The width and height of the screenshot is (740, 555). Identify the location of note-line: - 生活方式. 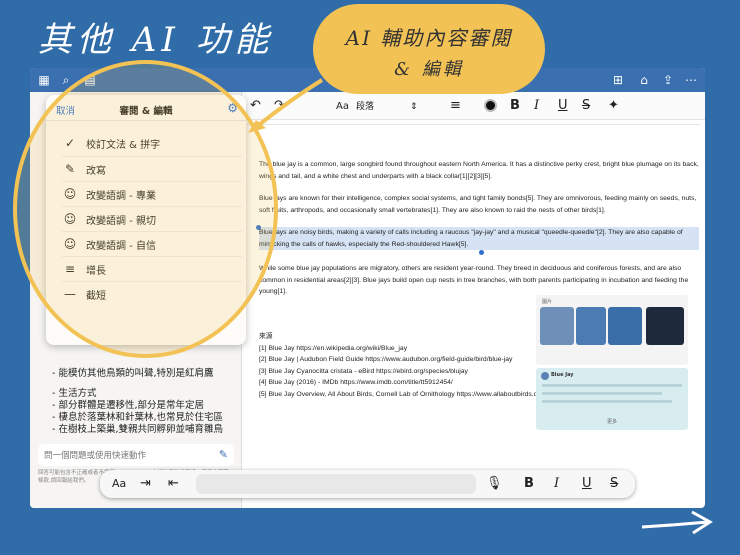
(74, 393).